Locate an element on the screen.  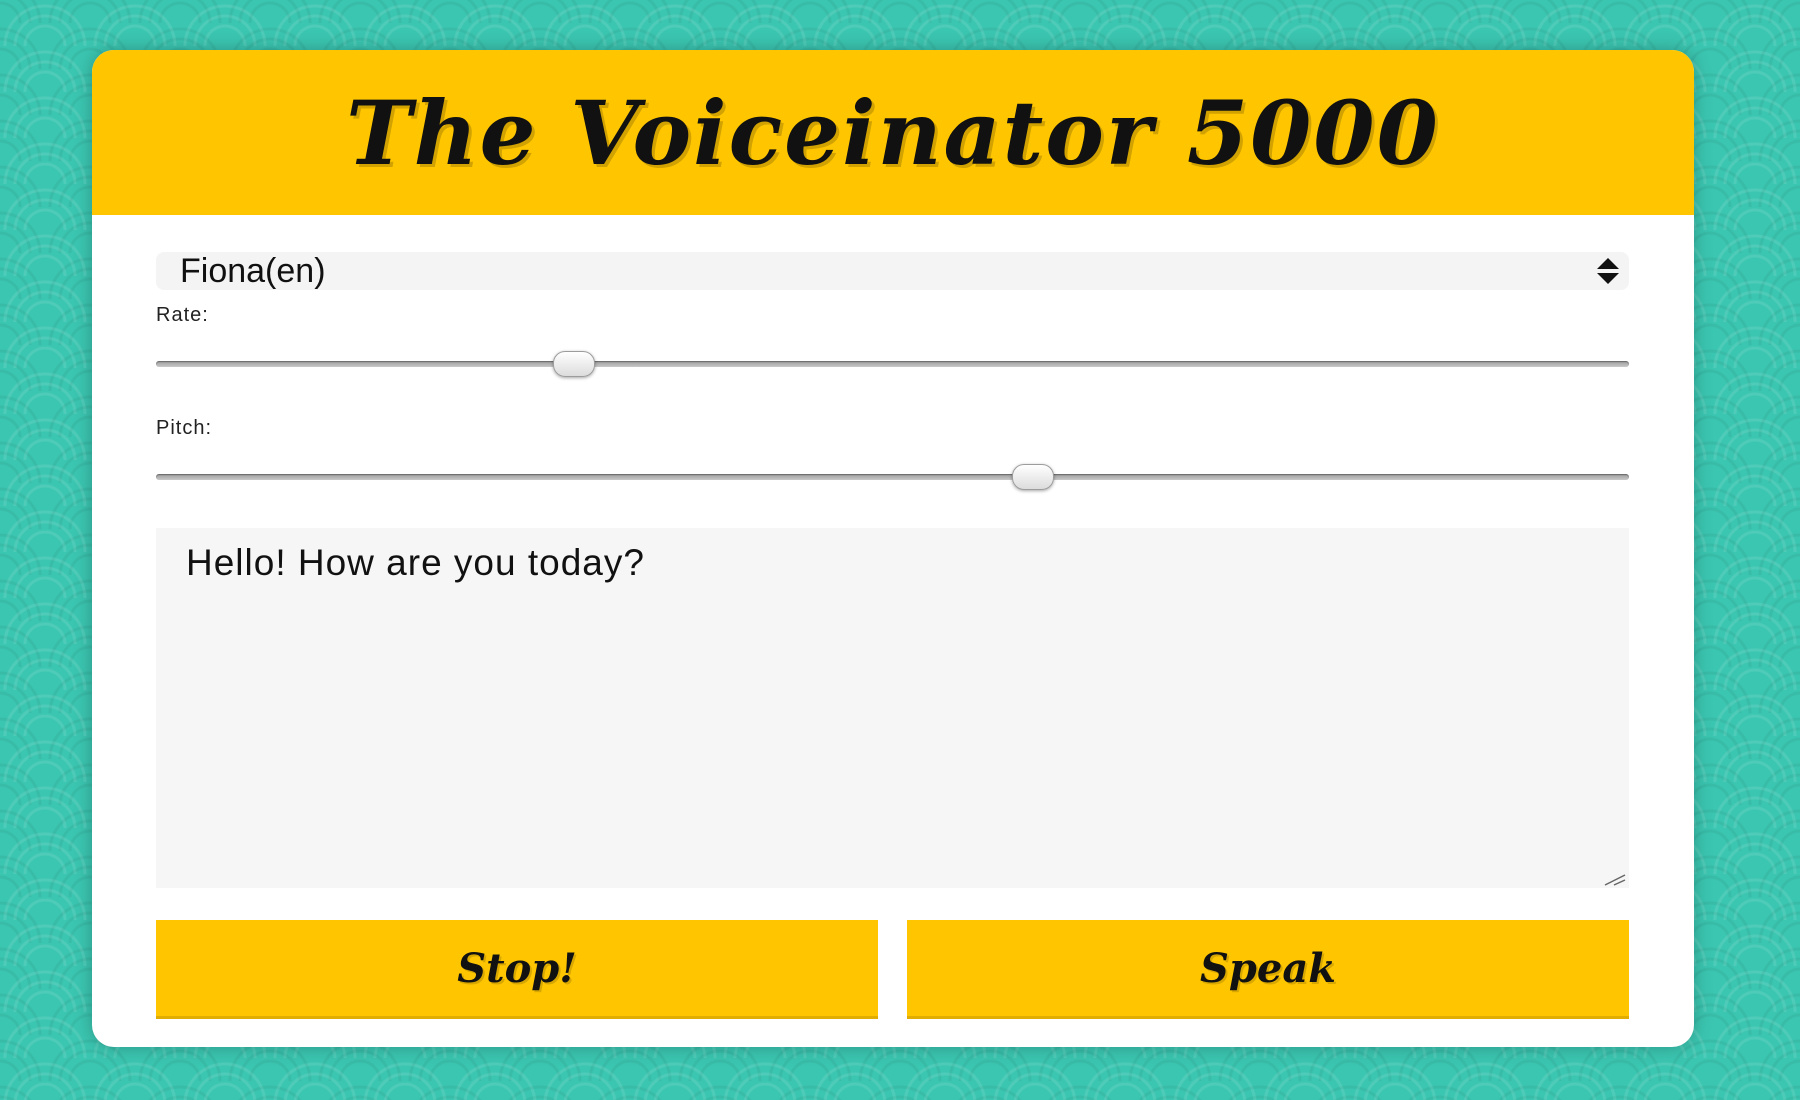
rate-slider-track is located at coordinates (892, 364).